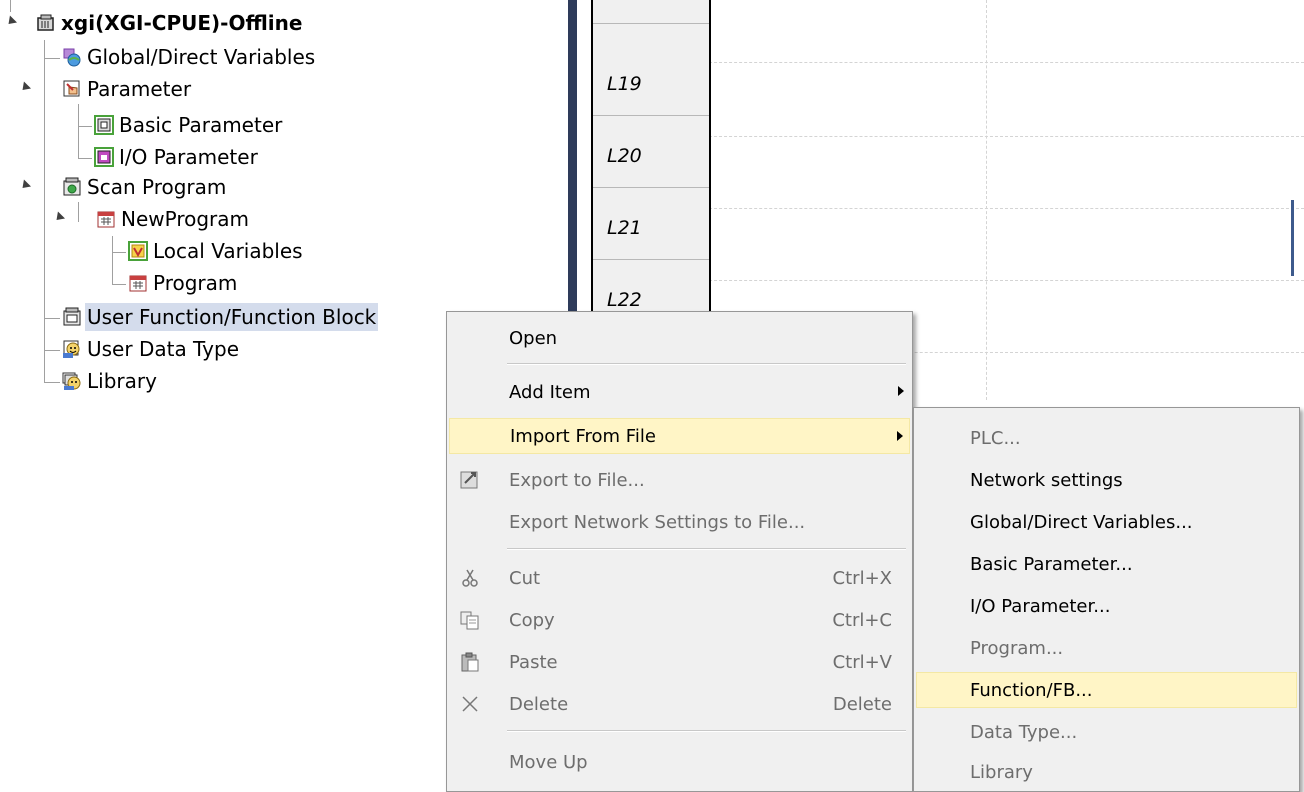 This screenshot has height=792, width=1304. What do you see at coordinates (72, 187) in the screenshot?
I see `scan-program-icon` at bounding box center [72, 187].